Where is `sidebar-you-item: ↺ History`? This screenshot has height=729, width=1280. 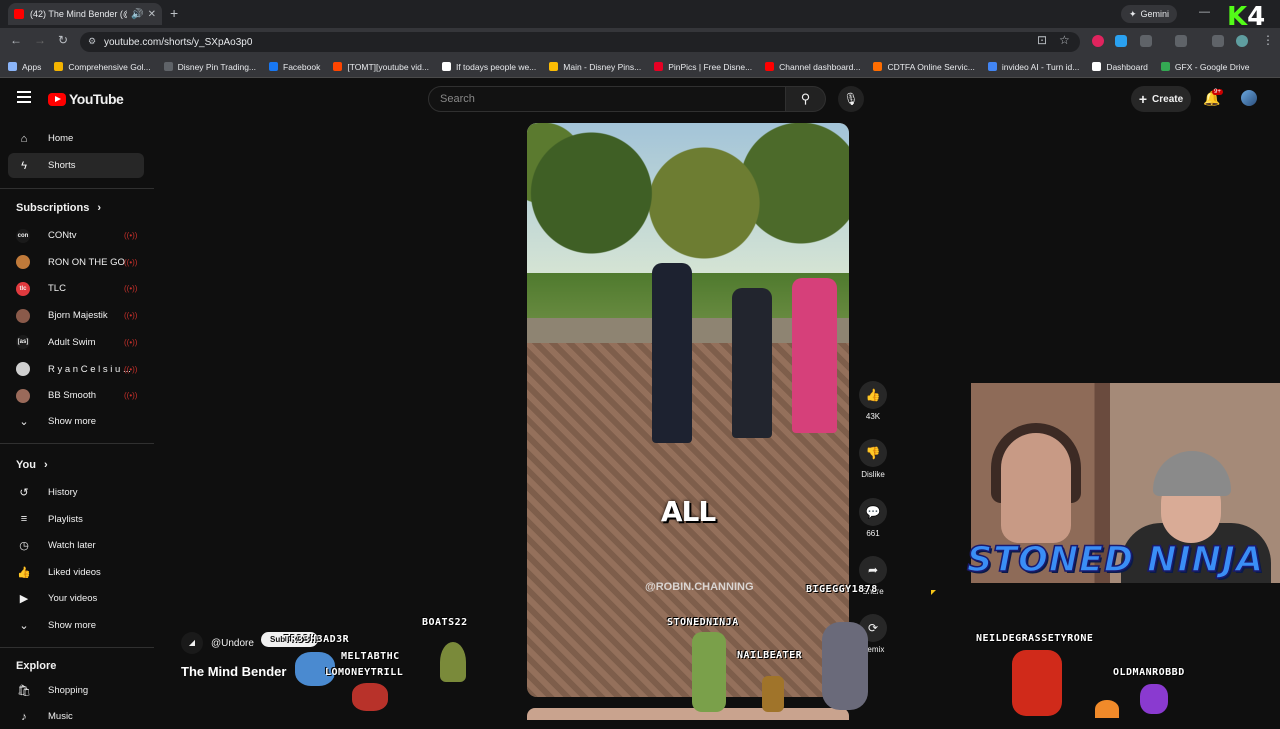
sidebar-you-item: ↺ History is located at coordinates (76, 492).